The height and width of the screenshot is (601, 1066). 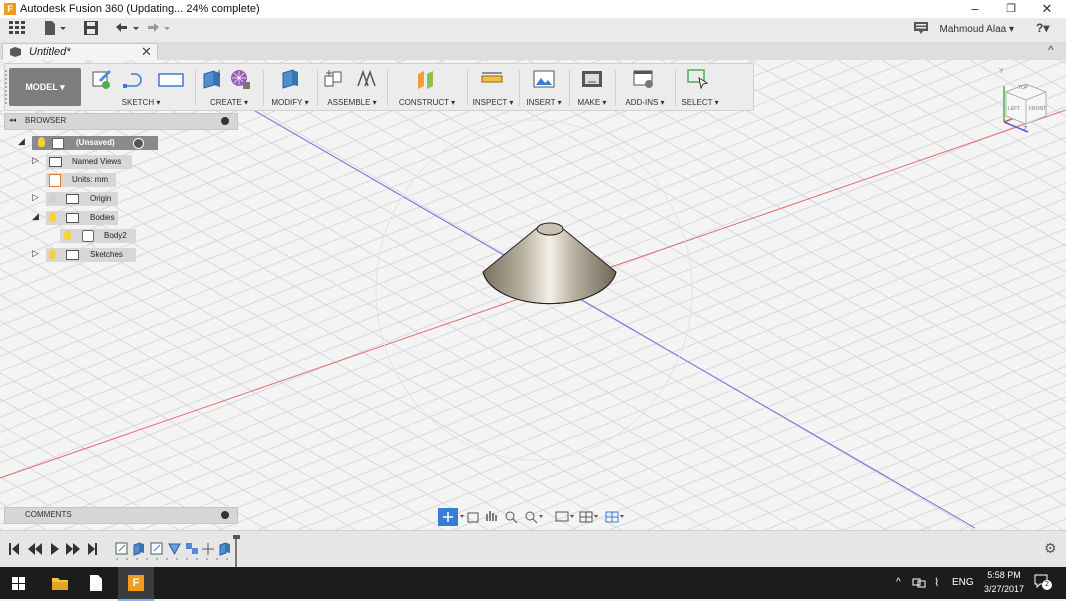 What do you see at coordinates (212, 79) in the screenshot?
I see `extrude-icon` at bounding box center [212, 79].